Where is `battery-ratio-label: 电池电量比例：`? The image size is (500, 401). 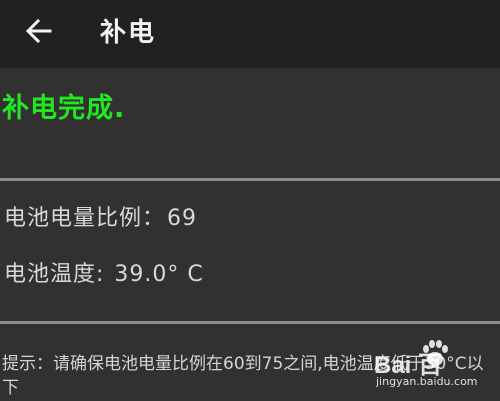
battery-ratio-label: 电池电量比例： is located at coordinates (85, 218).